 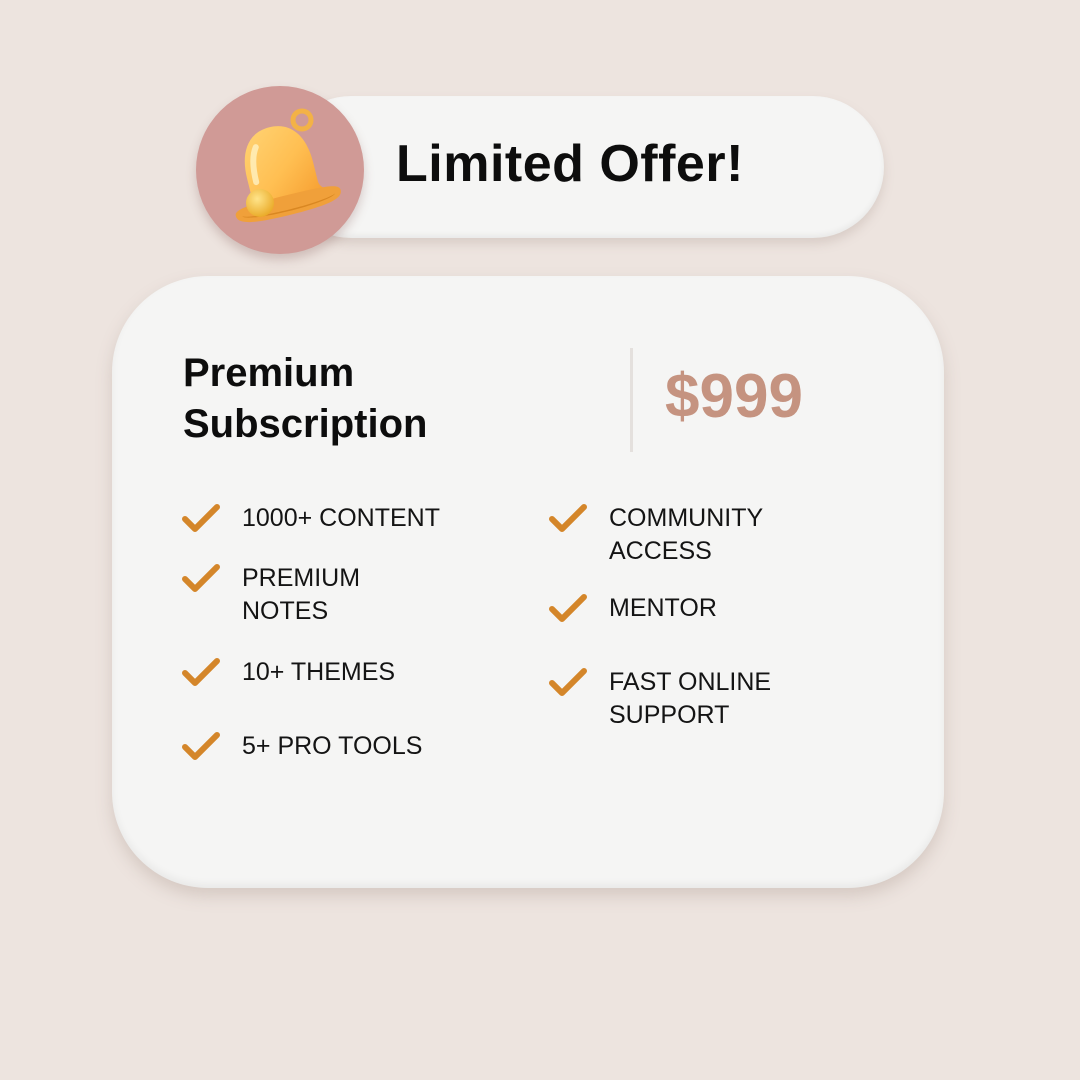 I want to click on feature-label: 1000+ CONTENT, so click(x=341, y=518).